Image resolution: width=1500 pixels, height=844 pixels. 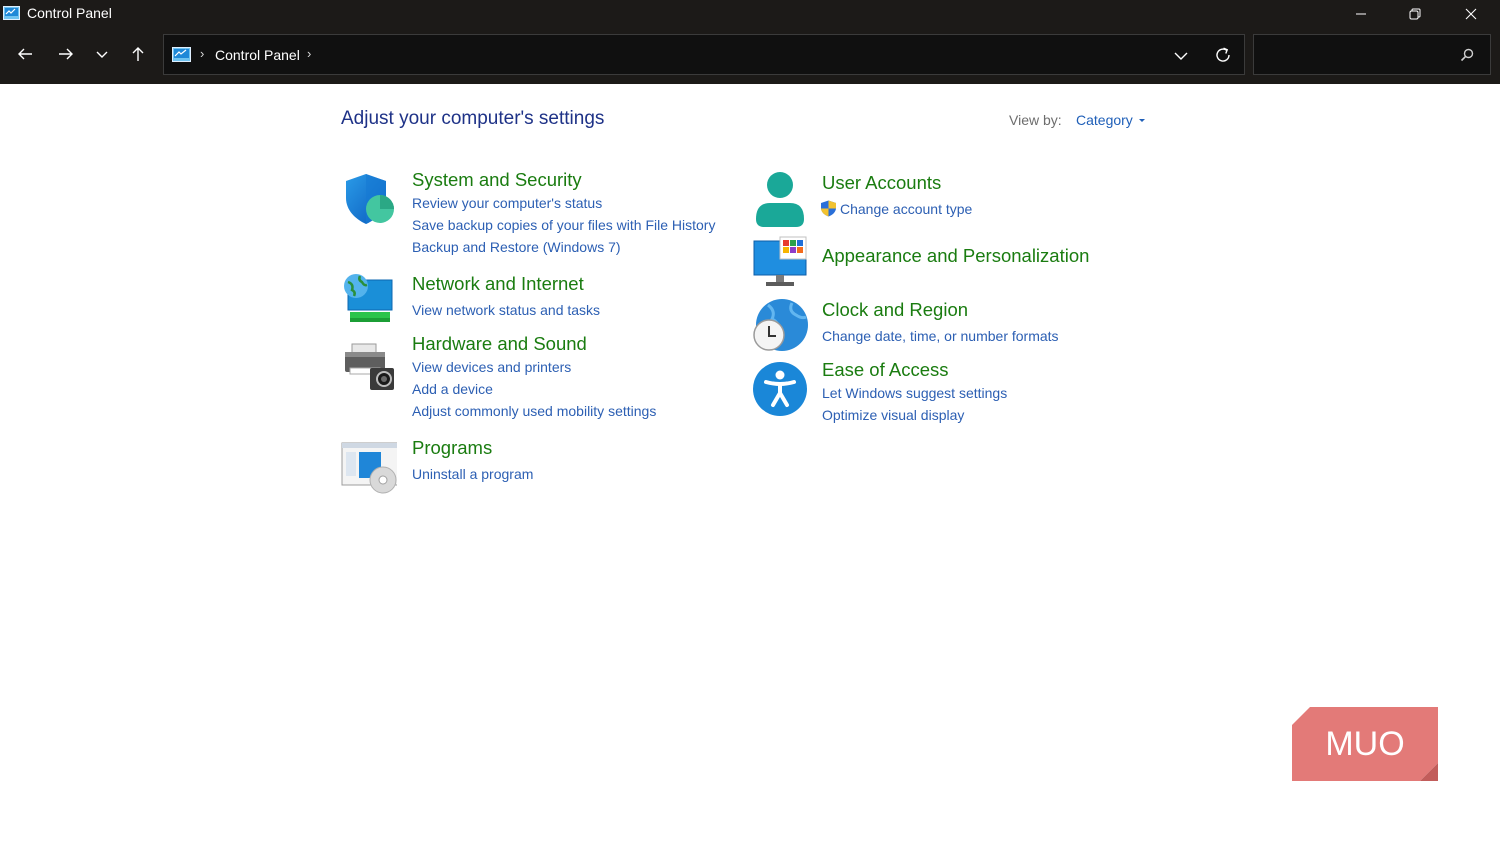 What do you see at coordinates (472, 474) in the screenshot?
I see `link-uninstall-a-program: Uninstall a program` at bounding box center [472, 474].